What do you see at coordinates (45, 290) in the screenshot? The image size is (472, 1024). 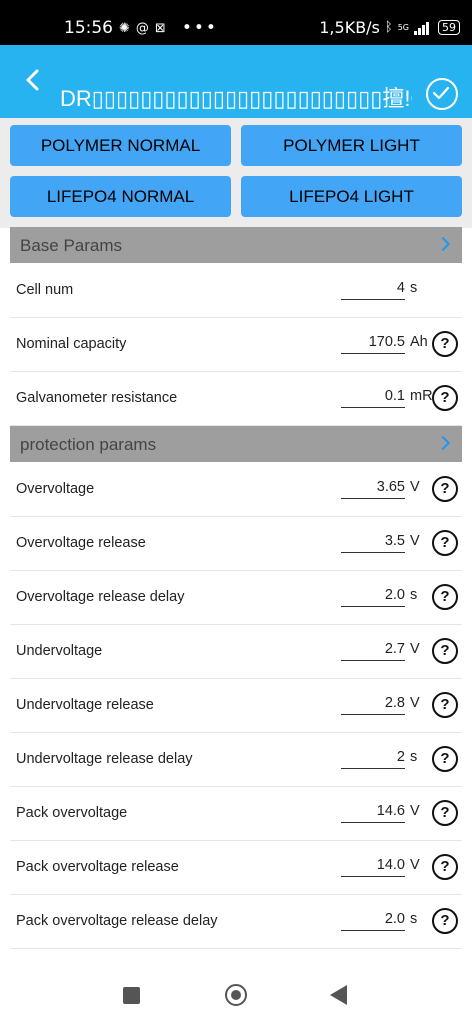 I see `param-label: Cell num` at bounding box center [45, 290].